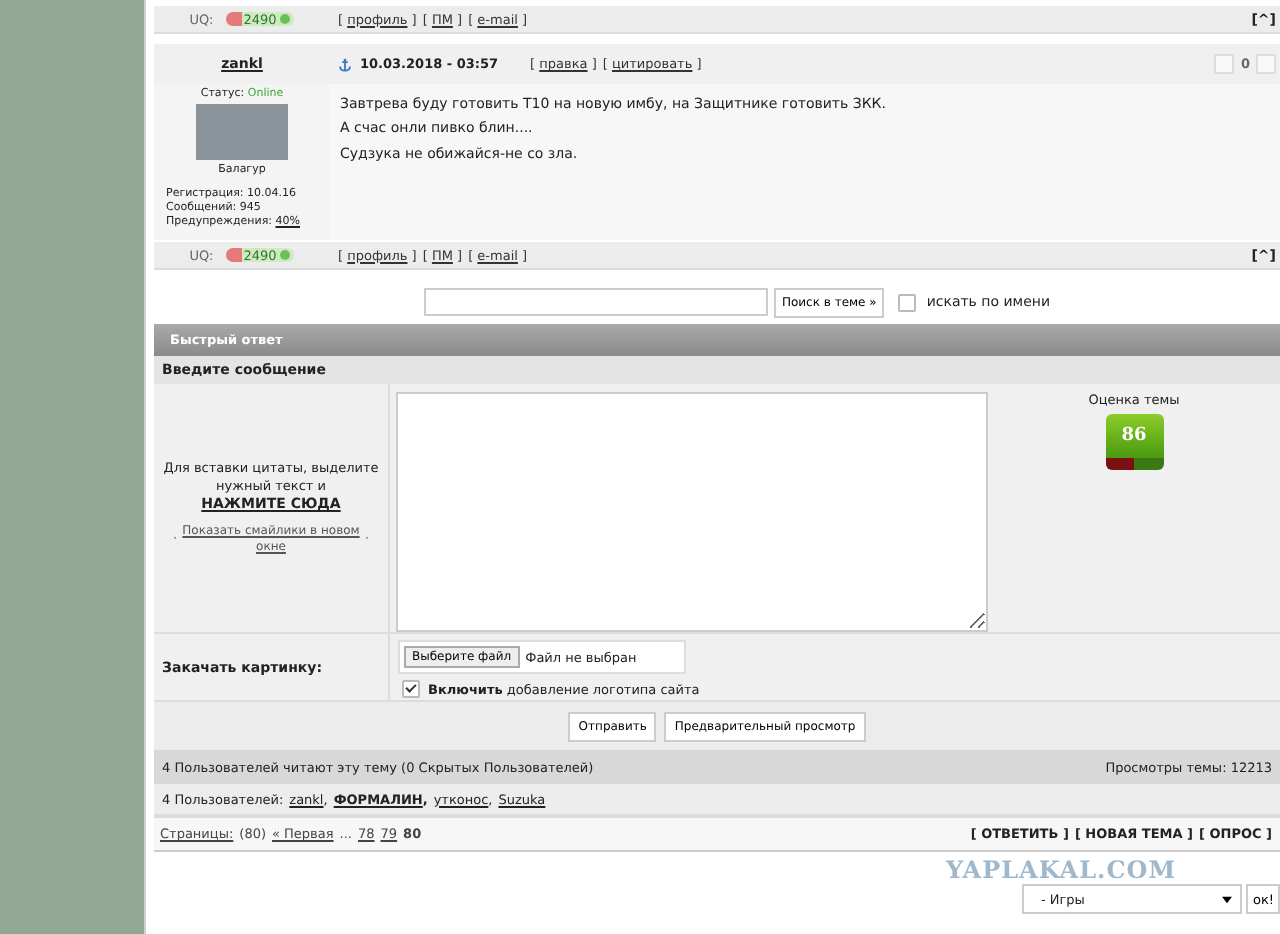 The width and height of the screenshot is (1280, 934). Describe the element at coordinates (1224, 64) in the screenshot. I see `vote-down-button` at that location.